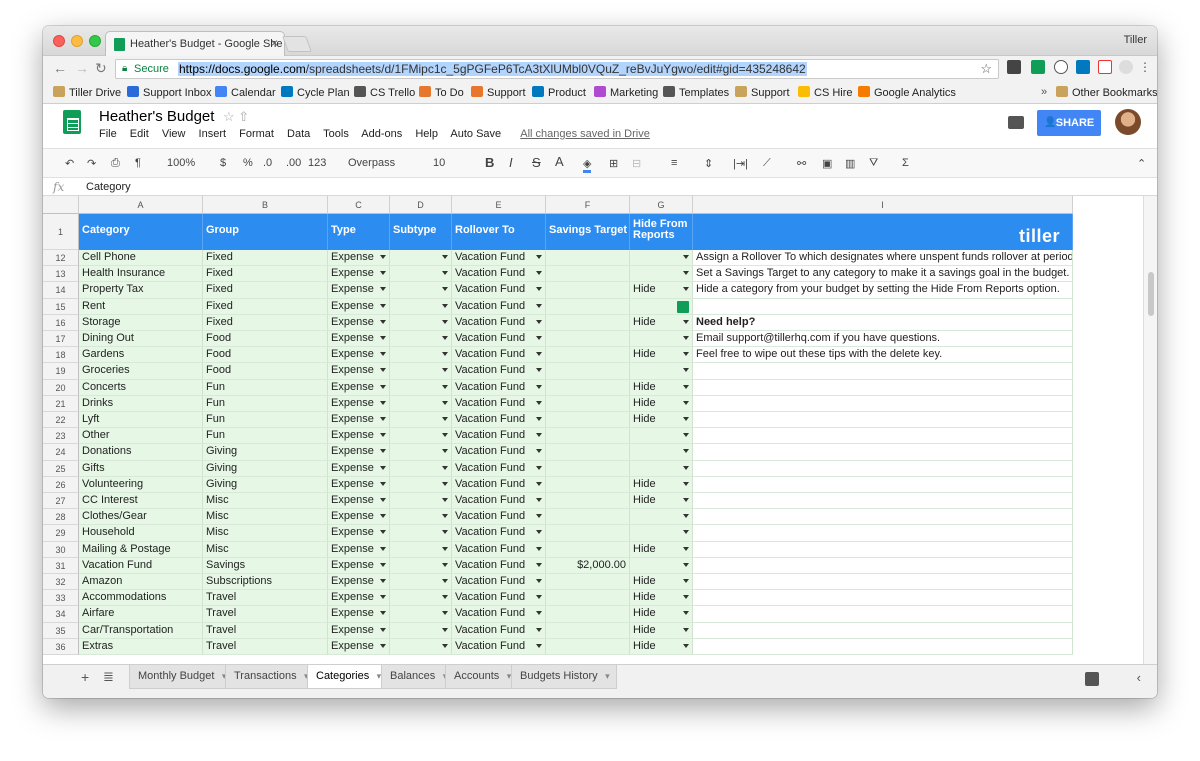  I want to click on sheet-tab-categories: Categories, so click(348, 677).